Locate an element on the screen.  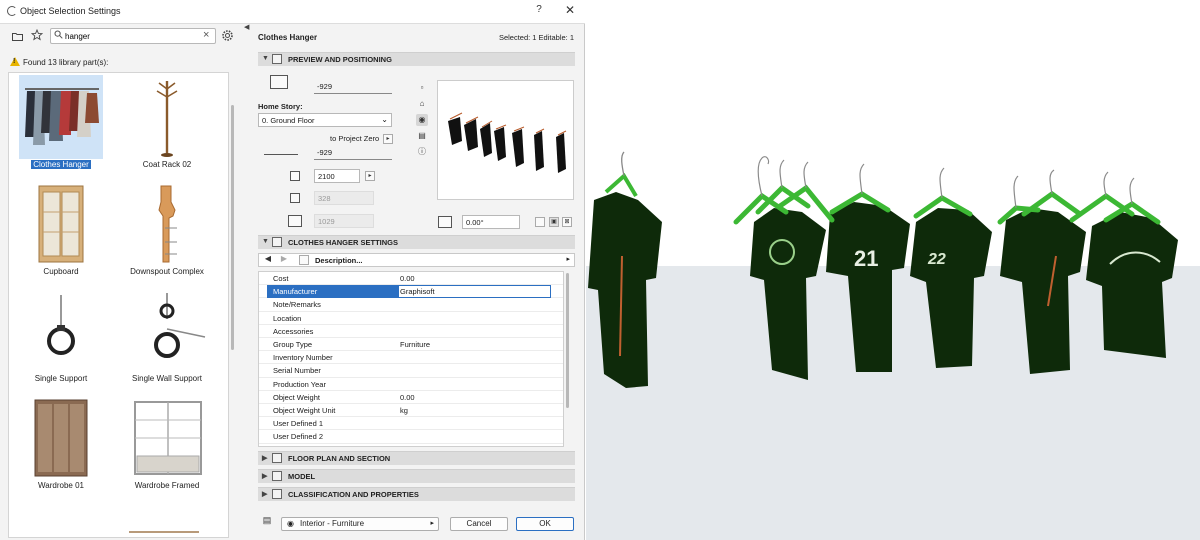
cupboard-thumbnail is located at coordinates (61, 224).